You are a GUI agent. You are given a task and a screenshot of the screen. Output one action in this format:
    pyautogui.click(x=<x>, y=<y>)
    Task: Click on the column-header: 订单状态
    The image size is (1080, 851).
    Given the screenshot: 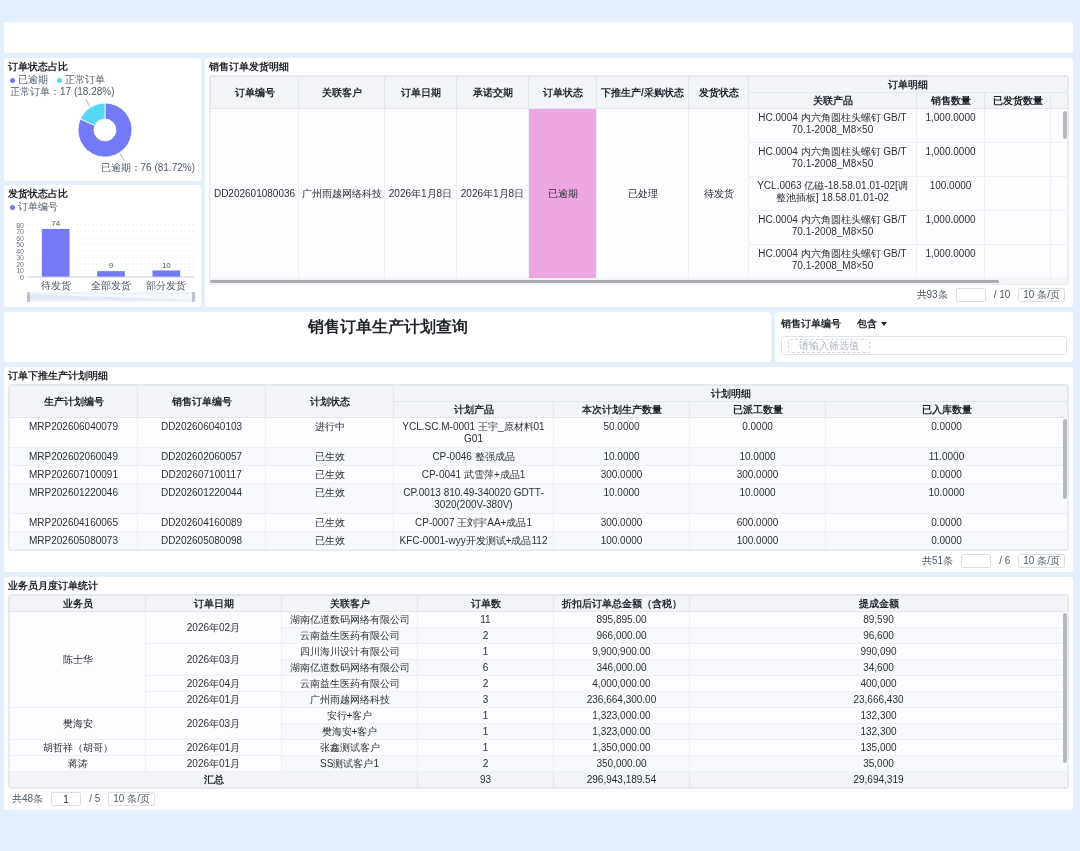 What is the action you would take?
    pyautogui.click(x=562, y=92)
    